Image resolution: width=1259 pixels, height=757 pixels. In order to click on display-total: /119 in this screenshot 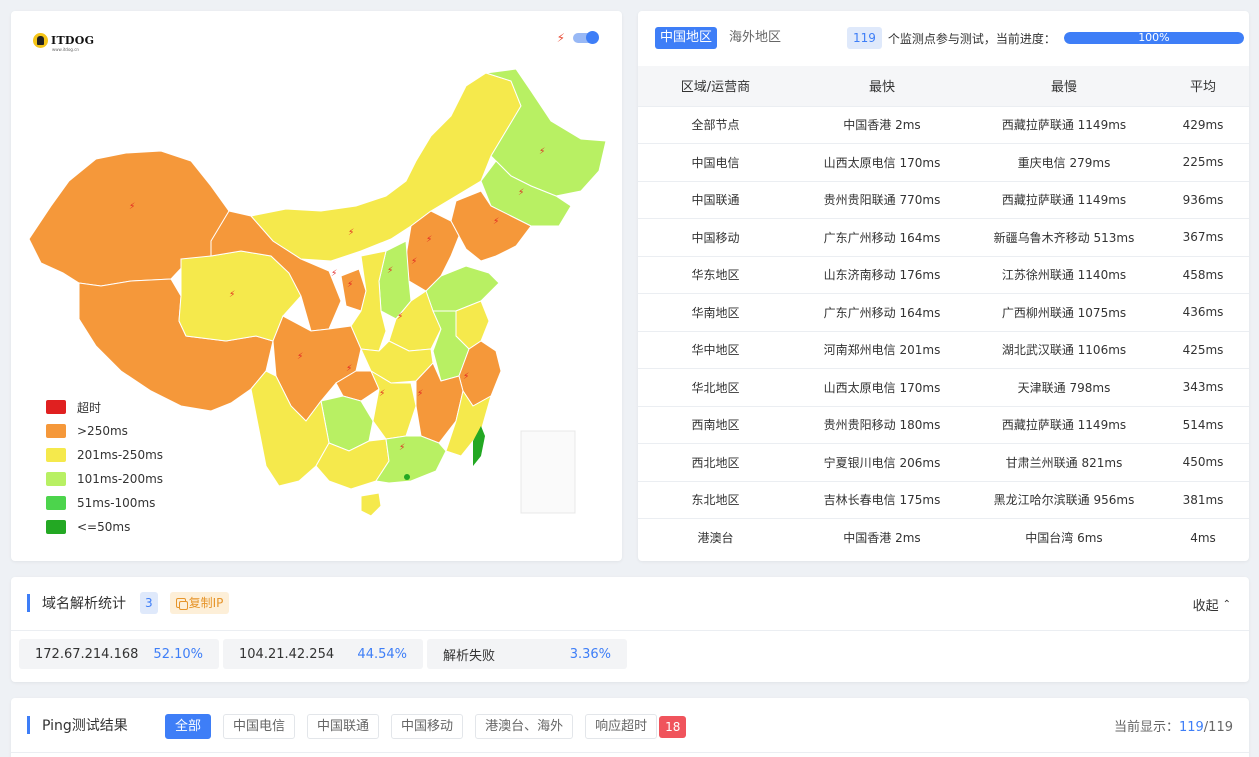, I will do `click(1218, 727)`.